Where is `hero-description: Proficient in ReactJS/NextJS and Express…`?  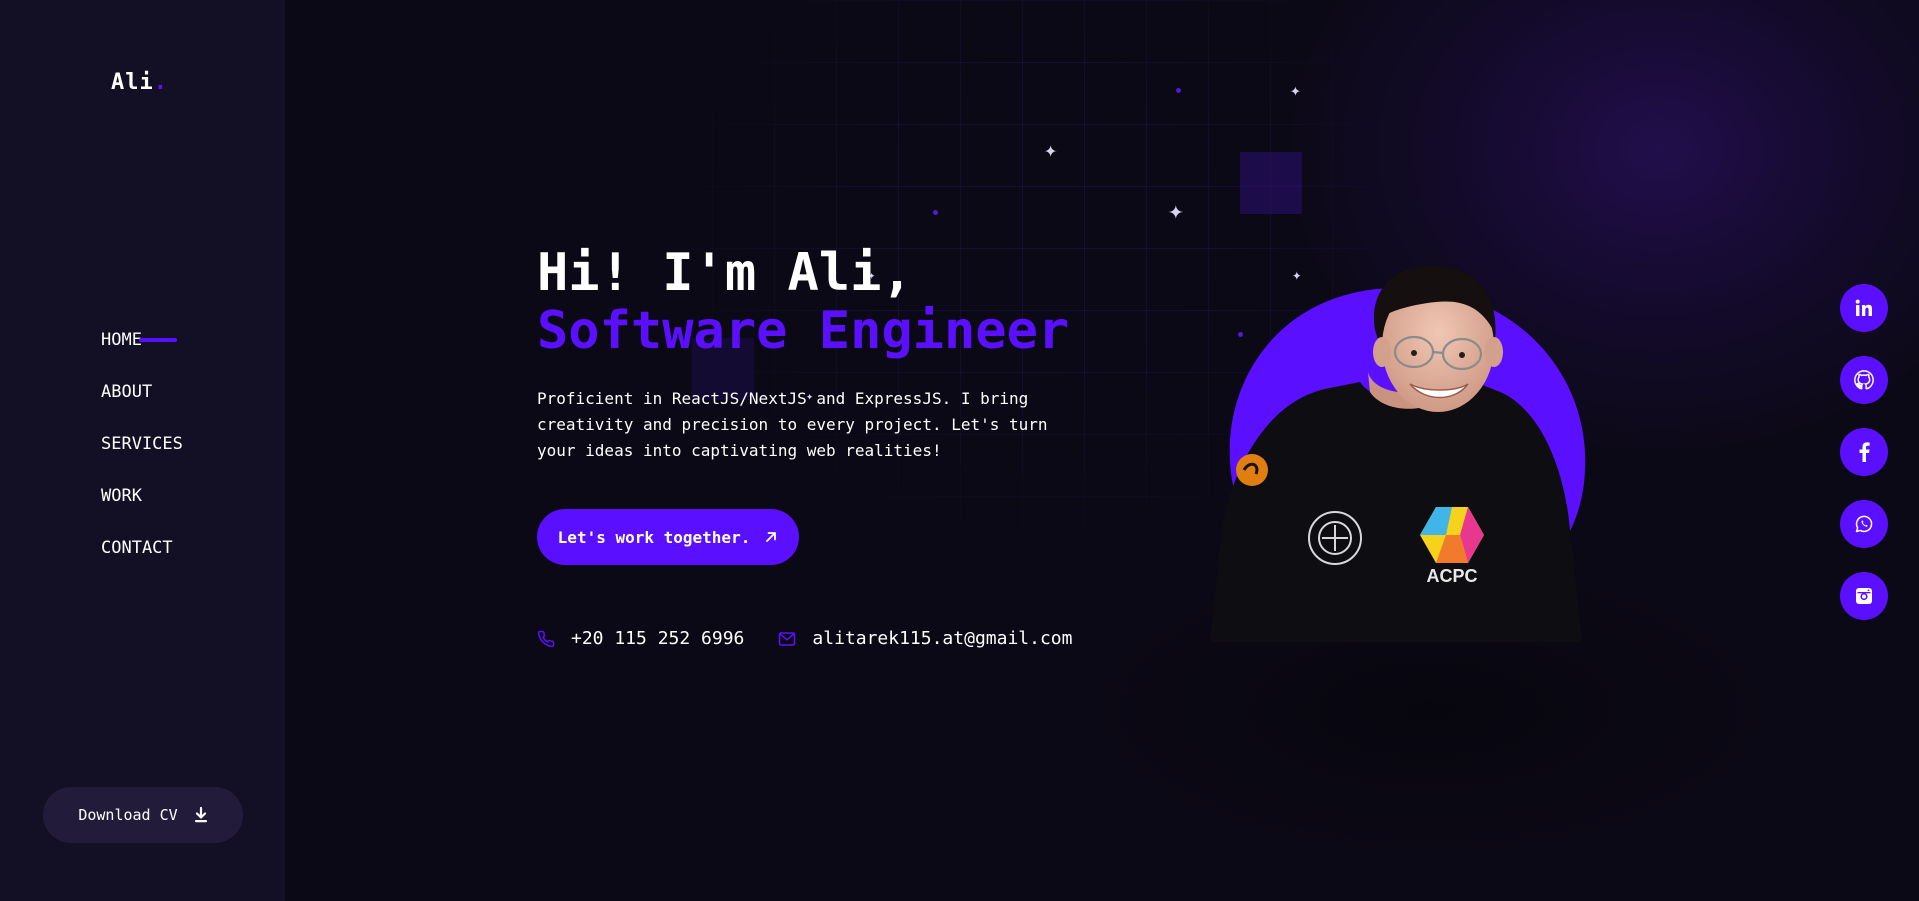
hero-description: Proficient in ReactJS/NextJS and Express… is located at coordinates (792, 424).